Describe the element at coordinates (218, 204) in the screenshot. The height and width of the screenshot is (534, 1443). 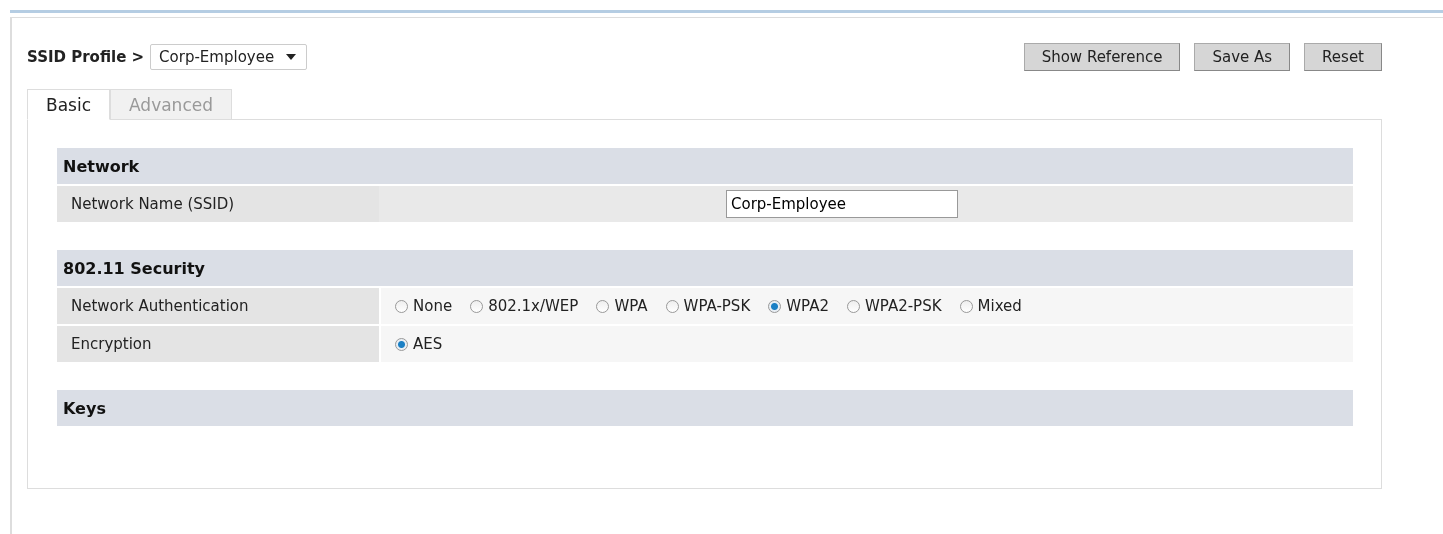
I see `field-label: Network Name (SSID)` at that location.